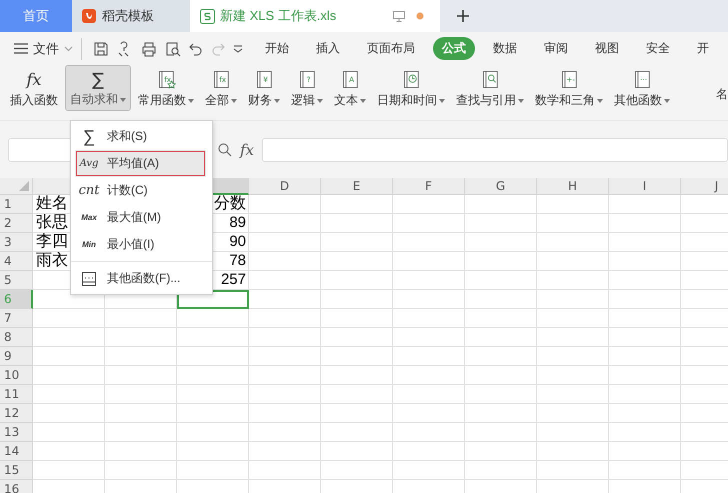 The height and width of the screenshot is (493, 728). What do you see at coordinates (16, 337) in the screenshot?
I see `row-header: 8` at bounding box center [16, 337].